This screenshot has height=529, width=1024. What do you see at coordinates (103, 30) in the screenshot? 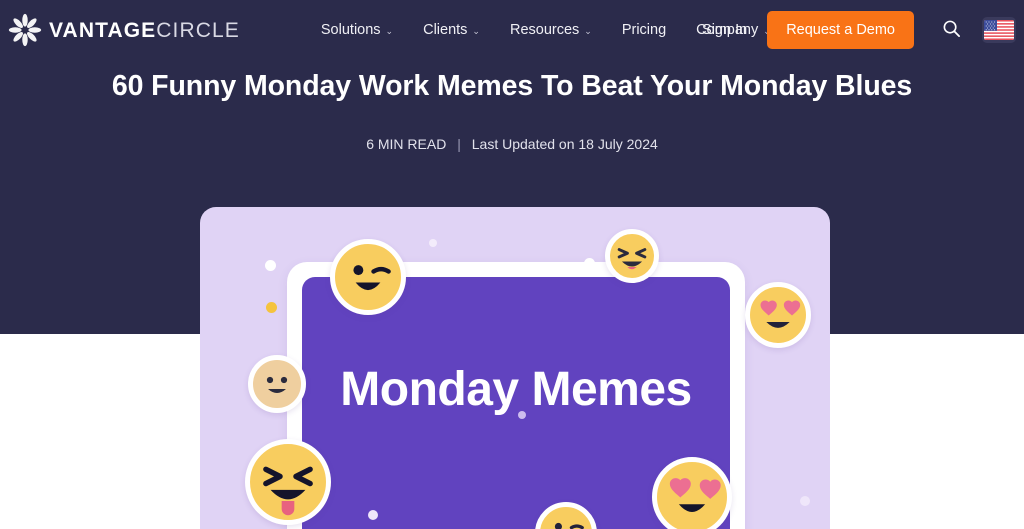
I see `brand-name-strong: VANTAGE` at bounding box center [103, 30].